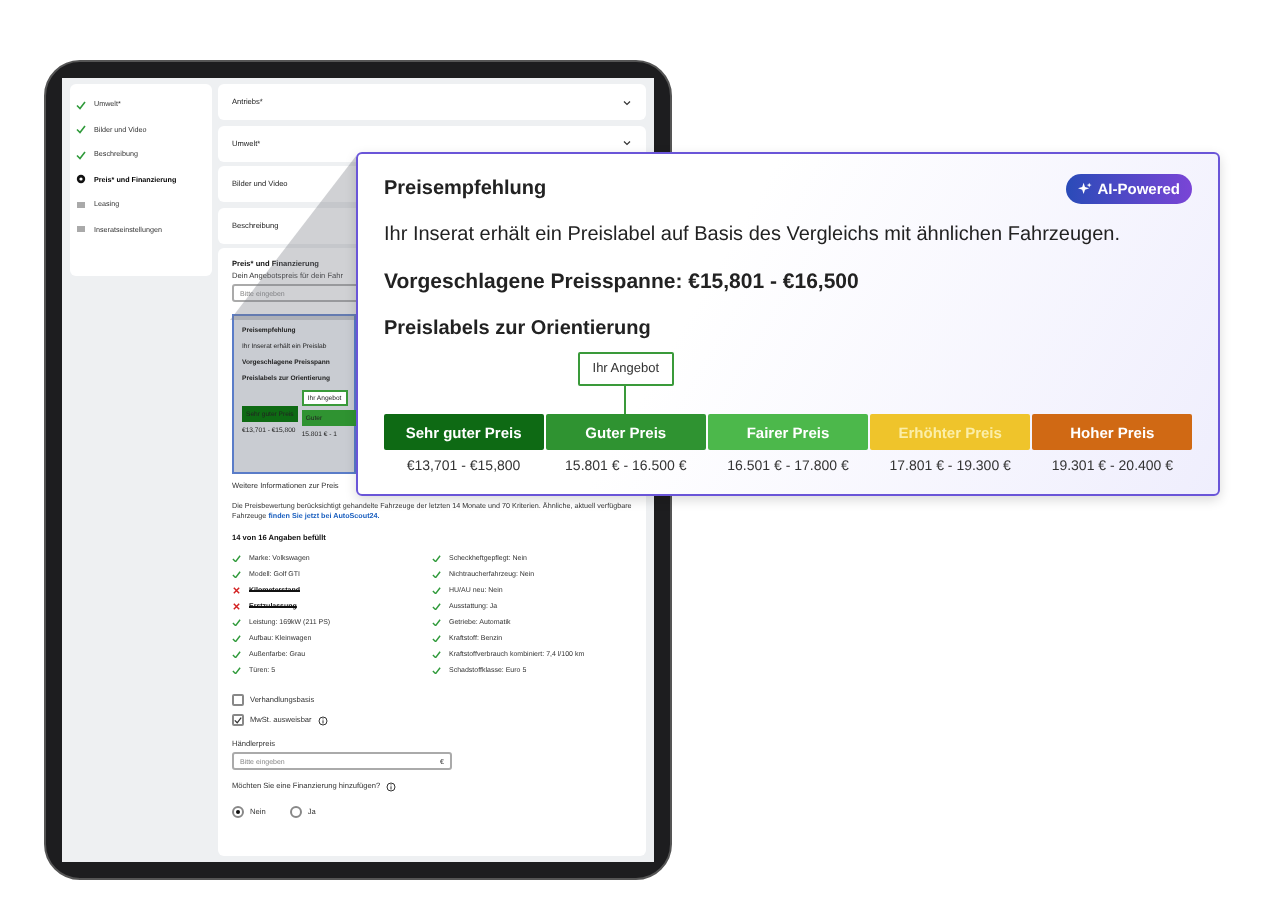 This screenshot has height=904, width=1276. What do you see at coordinates (465, 189) in the screenshot?
I see `panel-title: Preisempfehlung` at bounding box center [465, 189].